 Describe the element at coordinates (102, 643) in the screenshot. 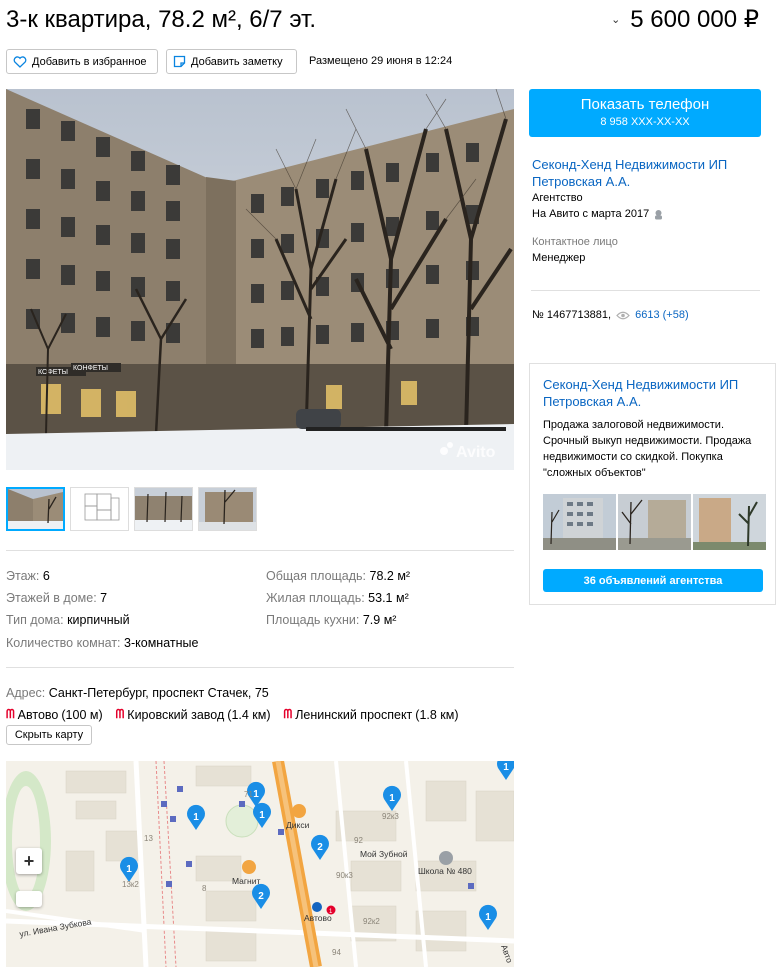

I see `param-rooms: Количество комнат: 3-комнатные` at that location.